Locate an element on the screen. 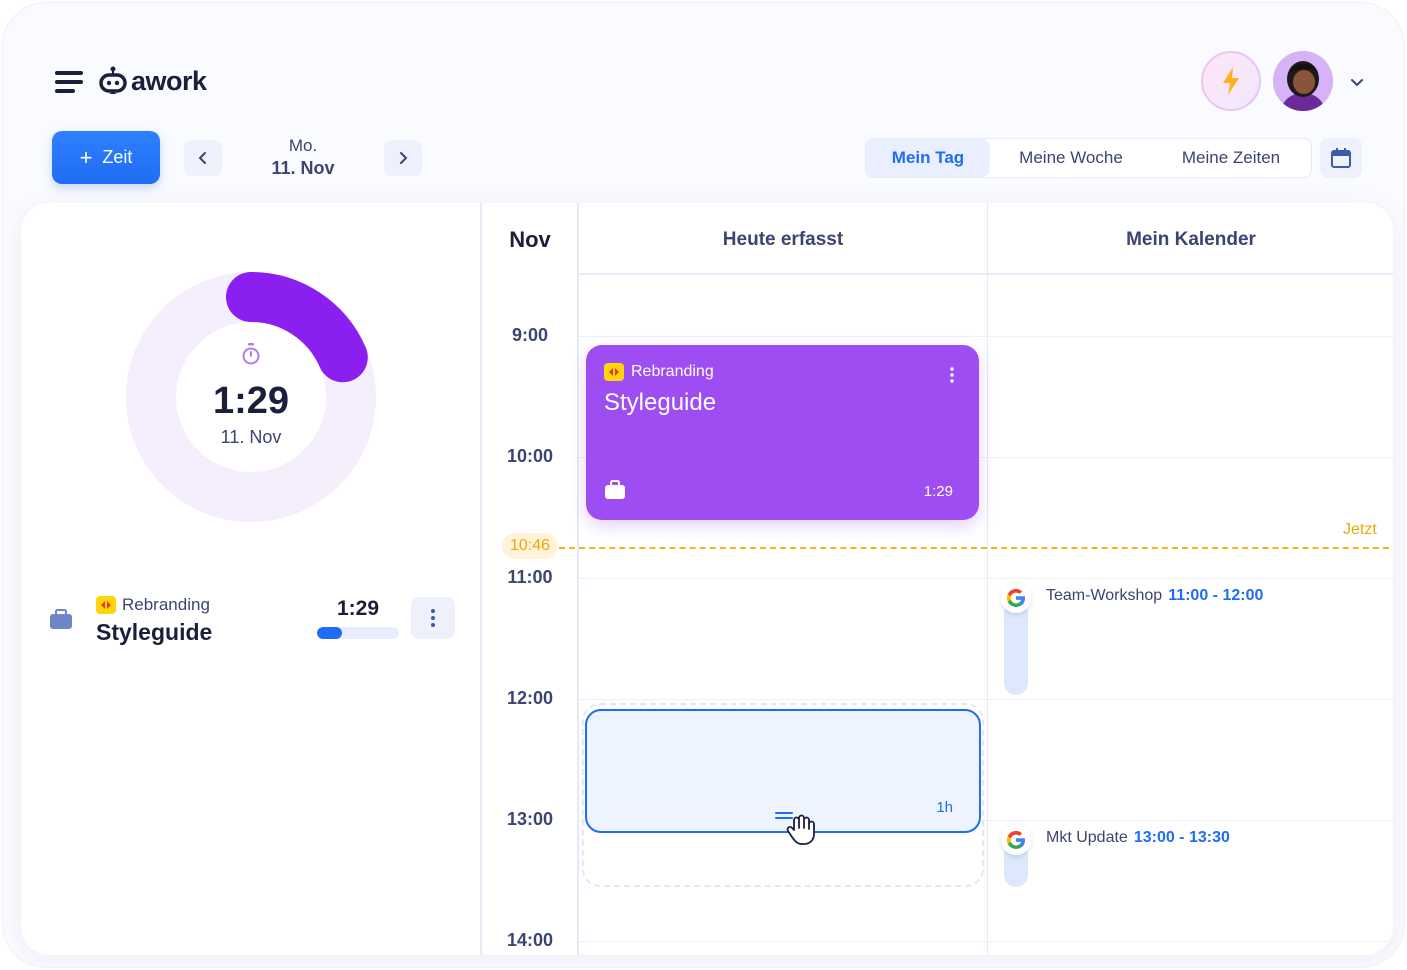 This screenshot has width=1407, height=970. hour-label: 11:00 is located at coordinates (530, 577).